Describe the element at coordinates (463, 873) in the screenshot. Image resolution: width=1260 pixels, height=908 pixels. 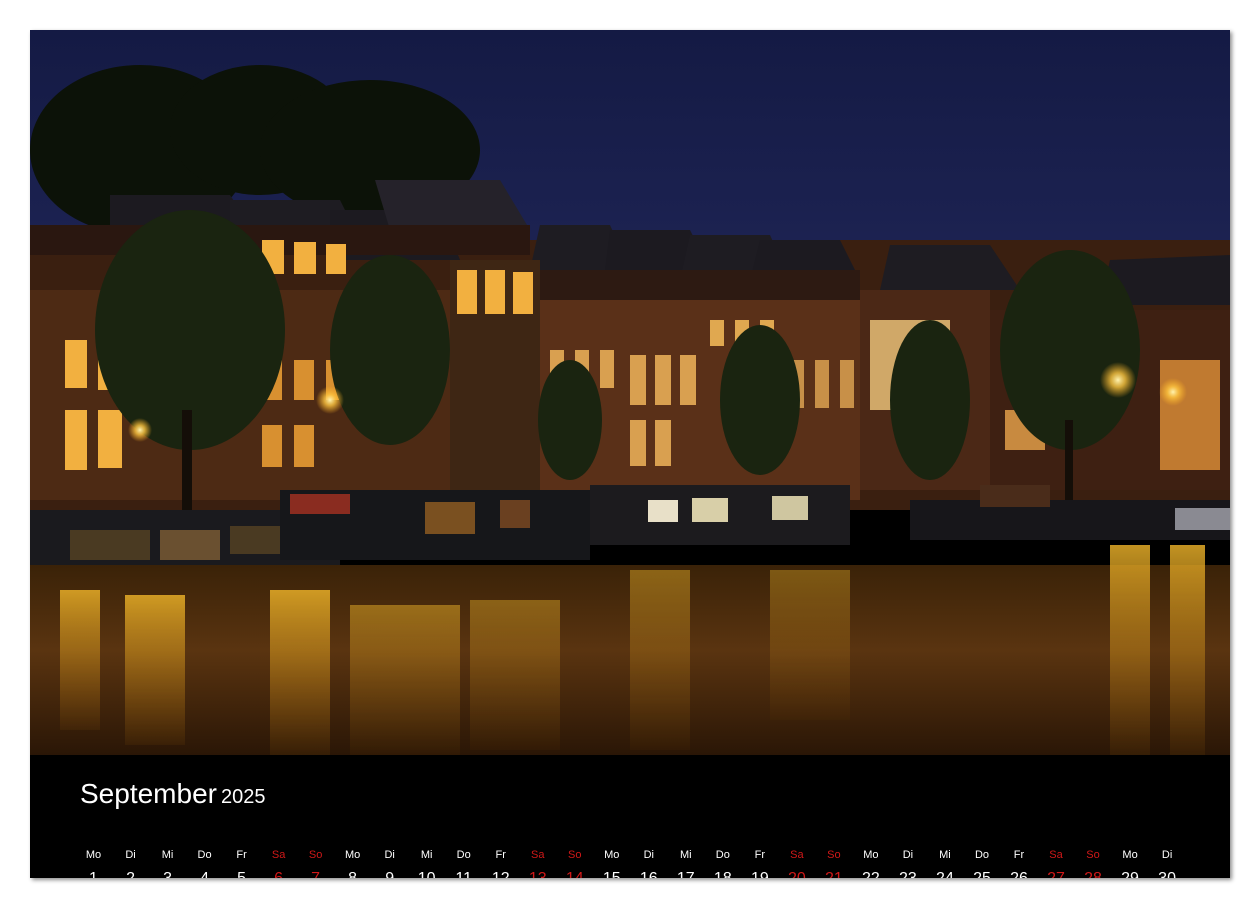
I see `day-number: 11` at that location.